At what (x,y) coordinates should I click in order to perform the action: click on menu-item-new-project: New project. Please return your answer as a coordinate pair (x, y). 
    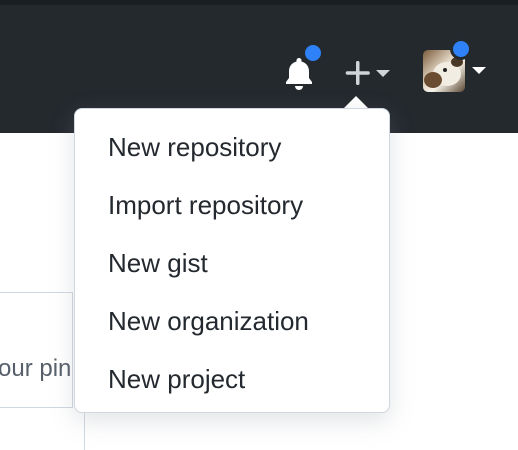
    Looking at the image, I should click on (232, 379).